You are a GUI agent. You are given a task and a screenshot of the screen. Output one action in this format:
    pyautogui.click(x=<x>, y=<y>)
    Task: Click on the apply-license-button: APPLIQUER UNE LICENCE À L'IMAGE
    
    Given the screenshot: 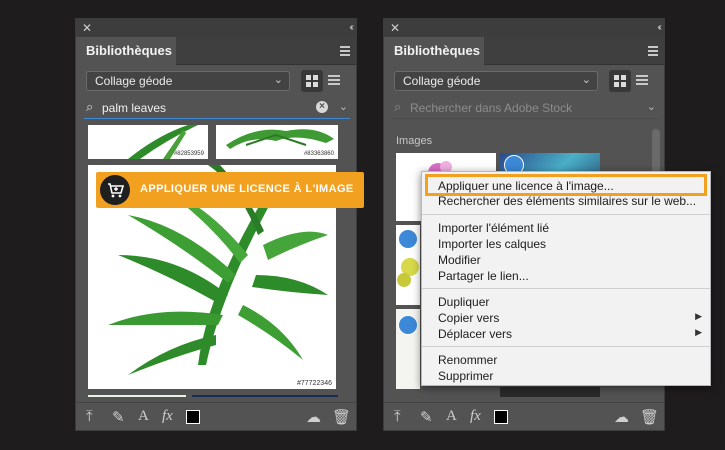 What is the action you would take?
    pyautogui.click(x=230, y=190)
    